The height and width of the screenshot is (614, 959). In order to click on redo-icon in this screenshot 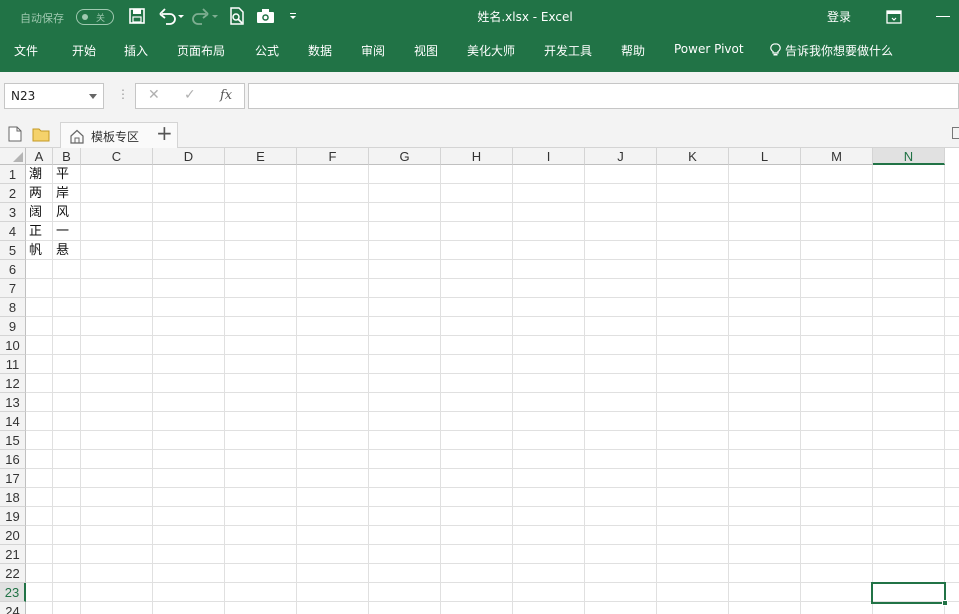, I will do `click(206, 17)`.